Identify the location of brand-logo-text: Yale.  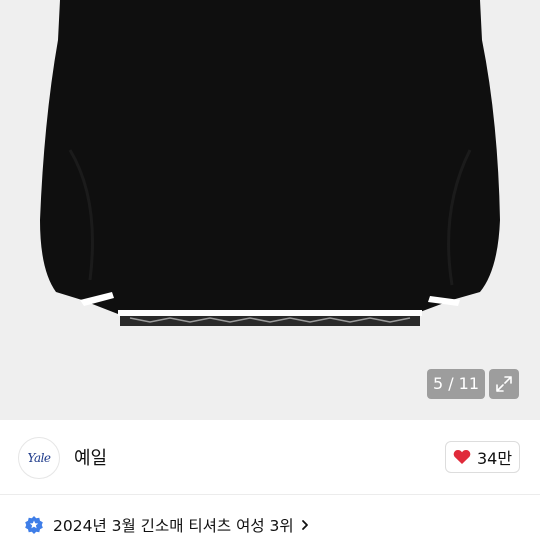
(39, 458).